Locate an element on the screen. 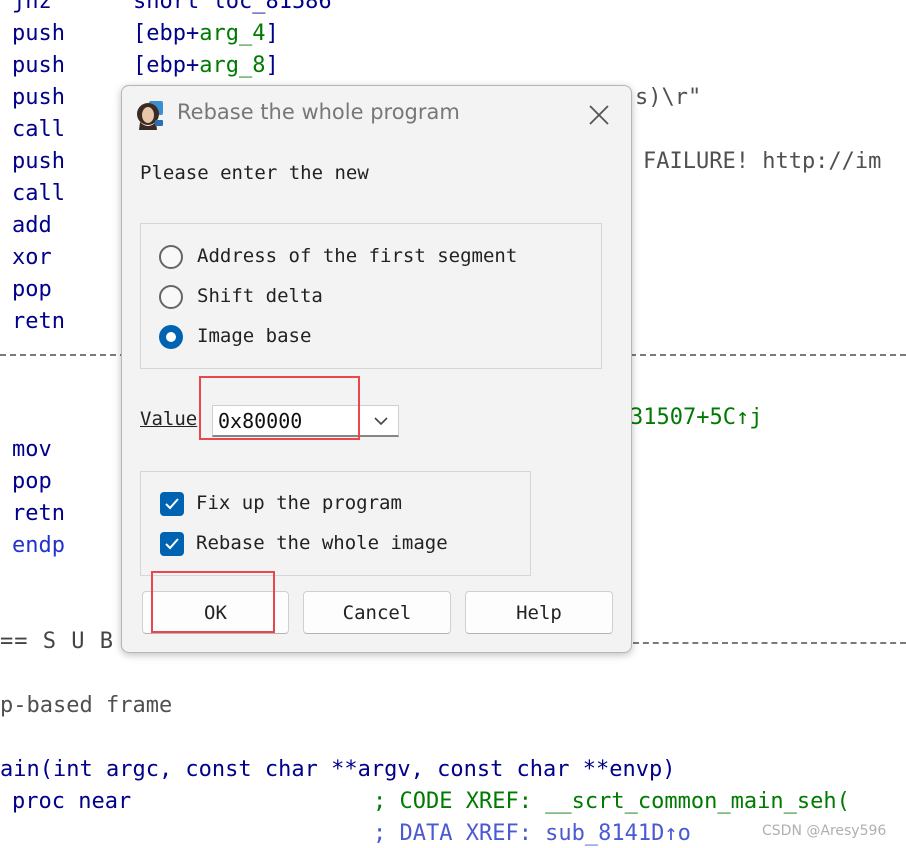 This screenshot has height=848, width=906. radio-first-segment is located at coordinates (171, 257).